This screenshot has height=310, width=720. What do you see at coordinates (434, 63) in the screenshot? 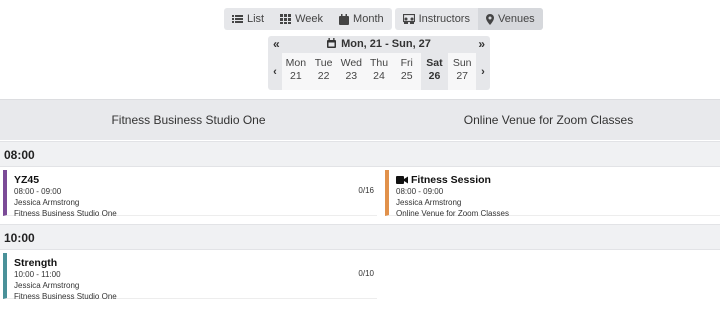
I see `day-name: Sat` at bounding box center [434, 63].